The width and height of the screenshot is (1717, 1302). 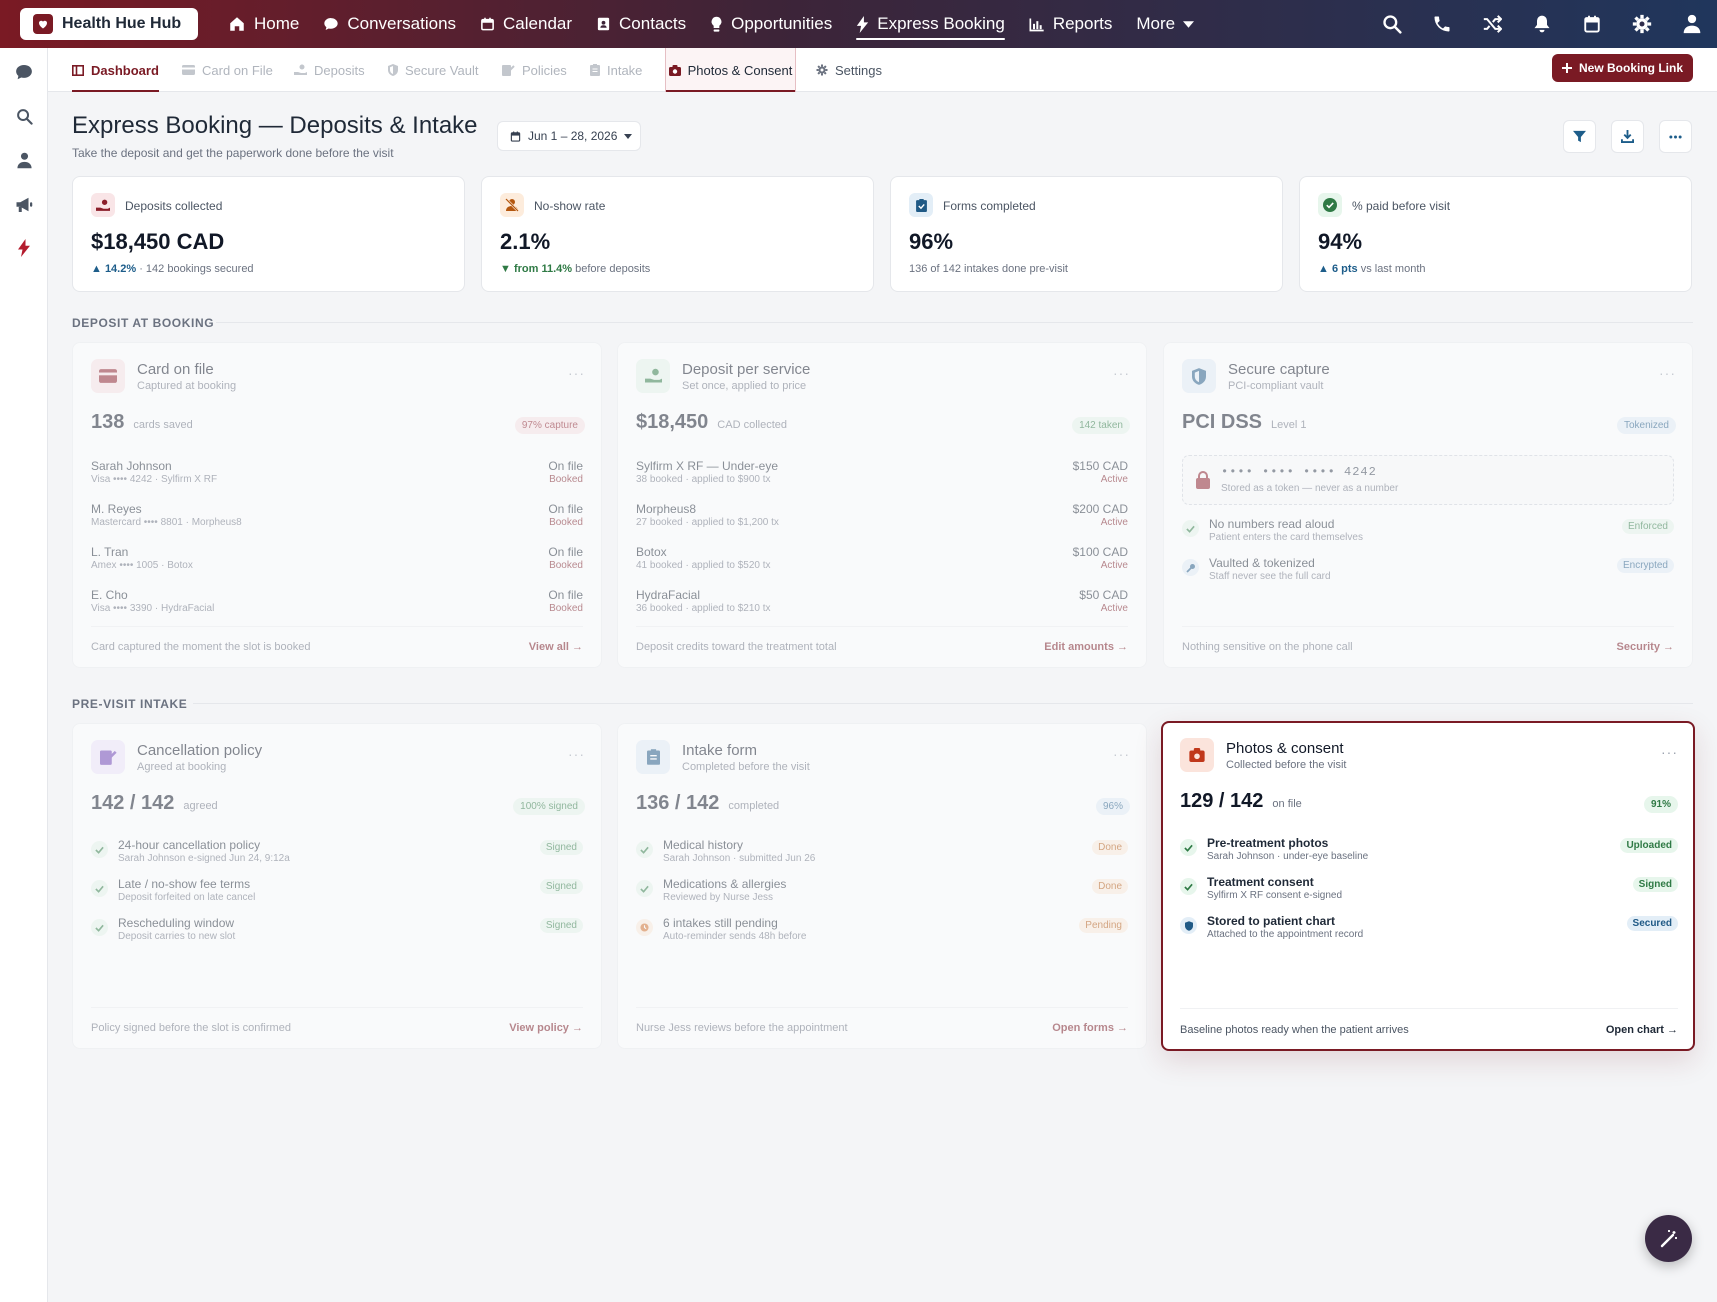 I want to click on phone-icon, so click(x=1442, y=24).